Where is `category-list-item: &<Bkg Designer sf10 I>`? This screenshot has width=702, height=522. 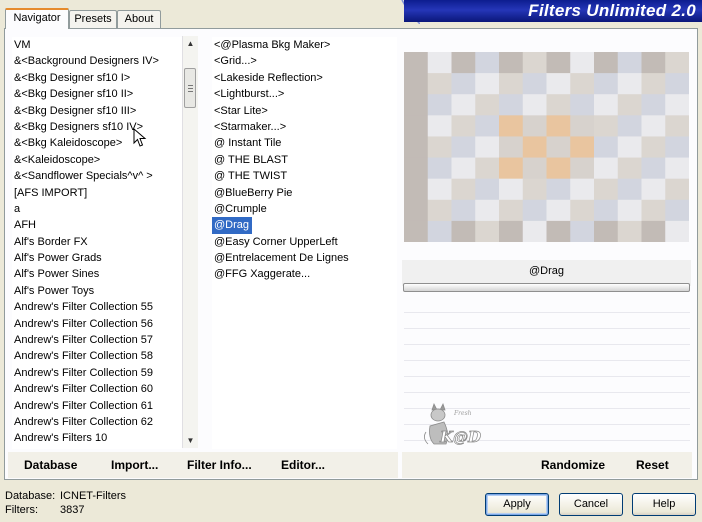 category-list-item: &<Bkg Designer sf10 I> is located at coordinates (97, 78).